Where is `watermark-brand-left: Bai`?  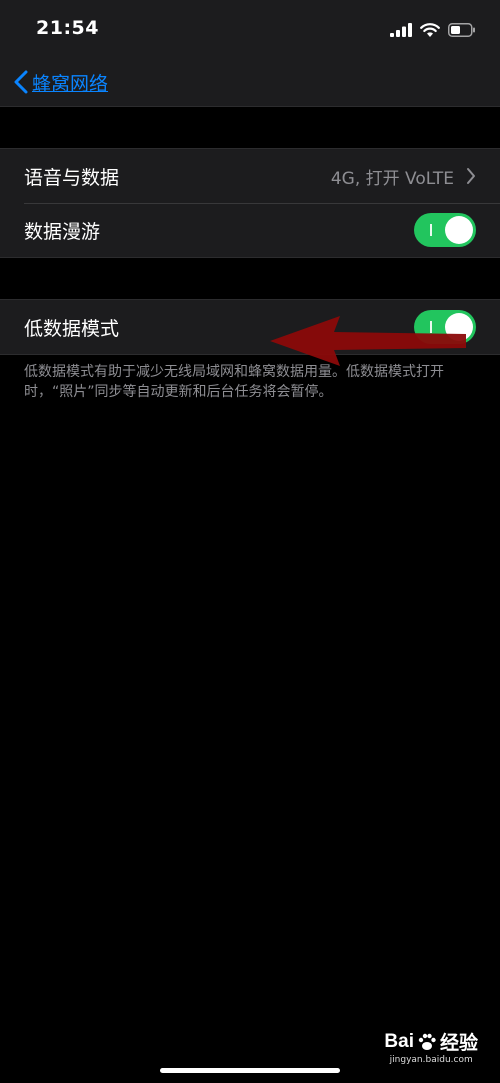 watermark-brand-left: Bai is located at coordinates (399, 1041).